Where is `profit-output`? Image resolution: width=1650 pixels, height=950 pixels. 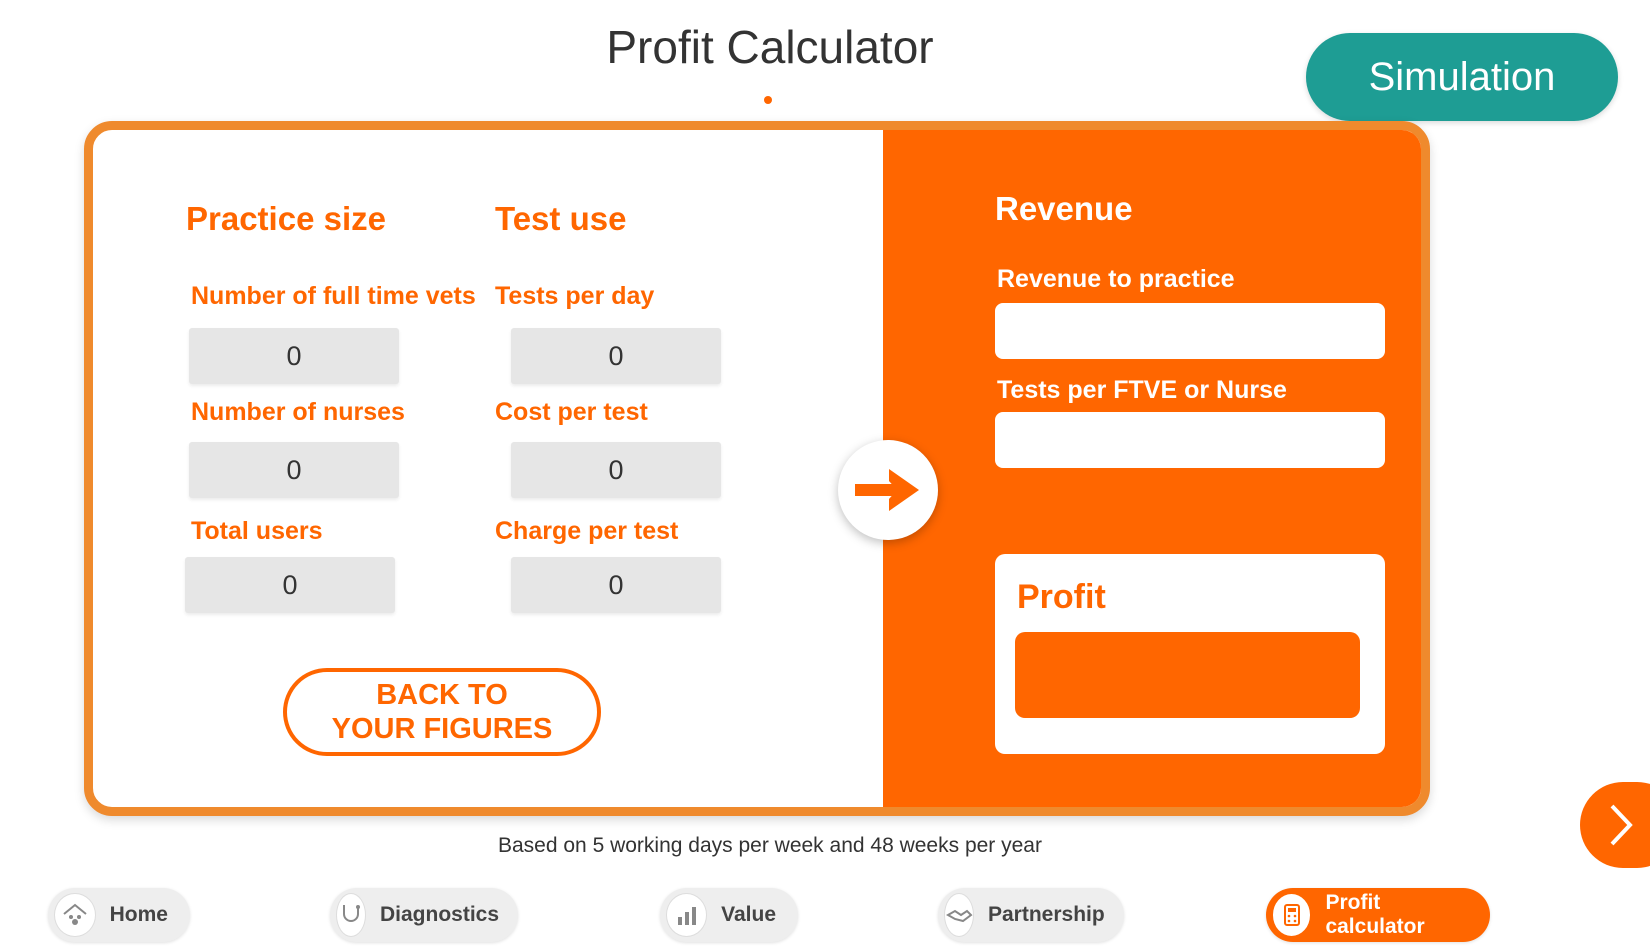 profit-output is located at coordinates (1187, 675).